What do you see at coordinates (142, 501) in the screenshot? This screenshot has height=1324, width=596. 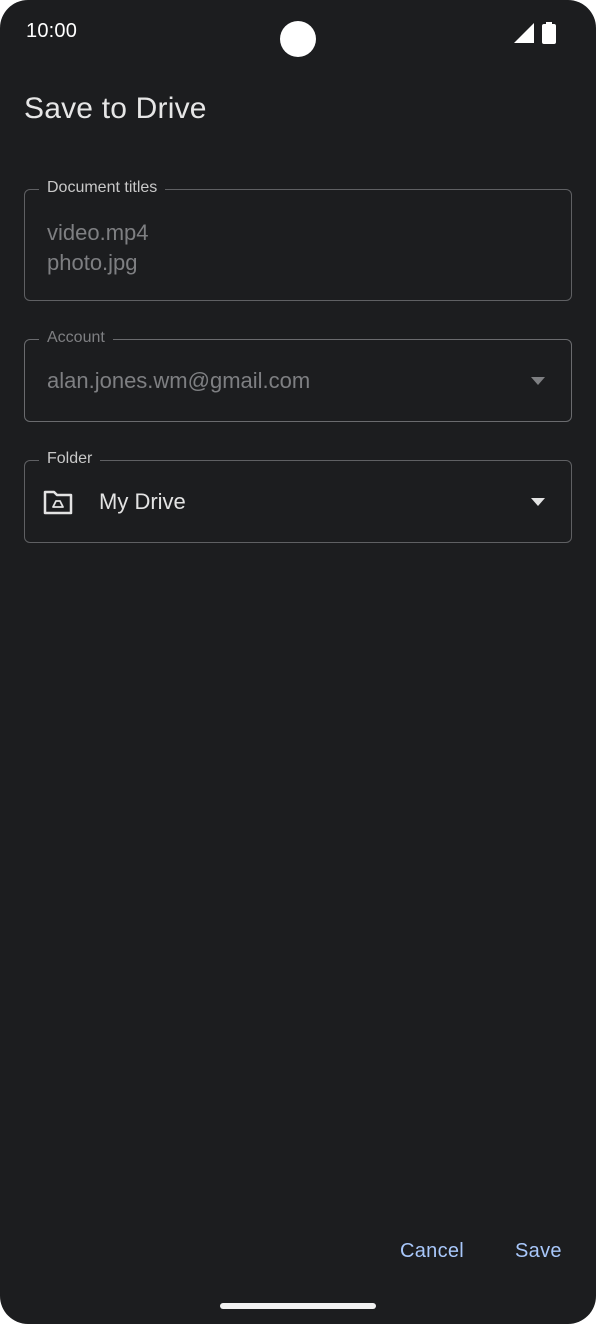 I see `folder-value: My Drive` at bounding box center [142, 501].